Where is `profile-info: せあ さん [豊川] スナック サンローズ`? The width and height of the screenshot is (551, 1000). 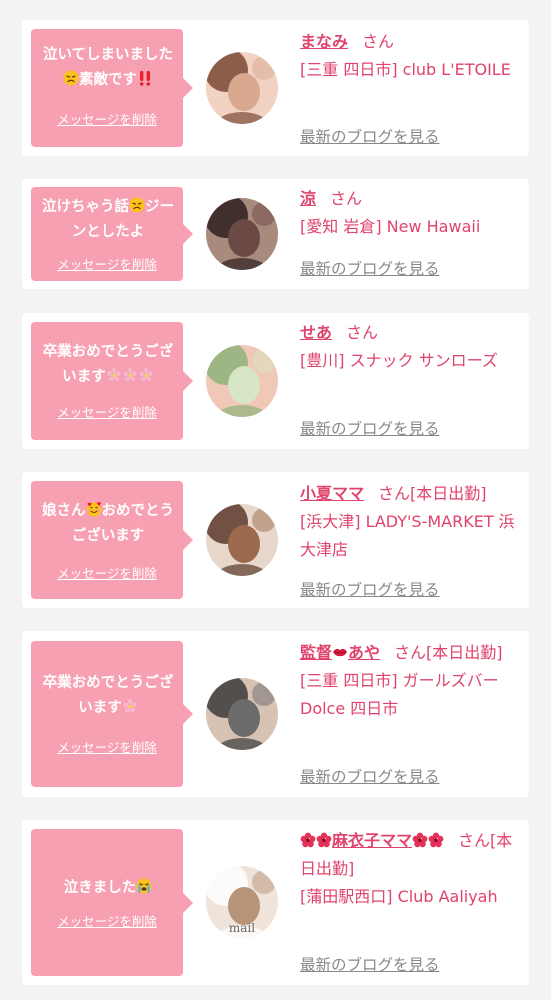 profile-info: せあ さん [豊川] スナック サンローズ is located at coordinates (412, 347).